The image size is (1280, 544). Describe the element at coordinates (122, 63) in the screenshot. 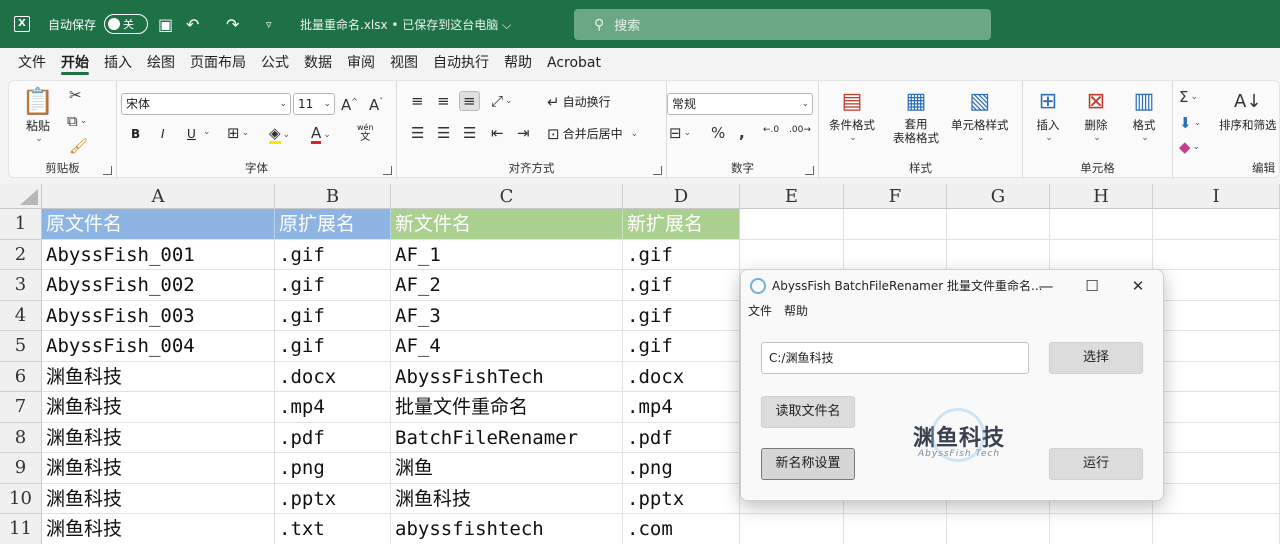

I see `tab-insert: 插入` at that location.